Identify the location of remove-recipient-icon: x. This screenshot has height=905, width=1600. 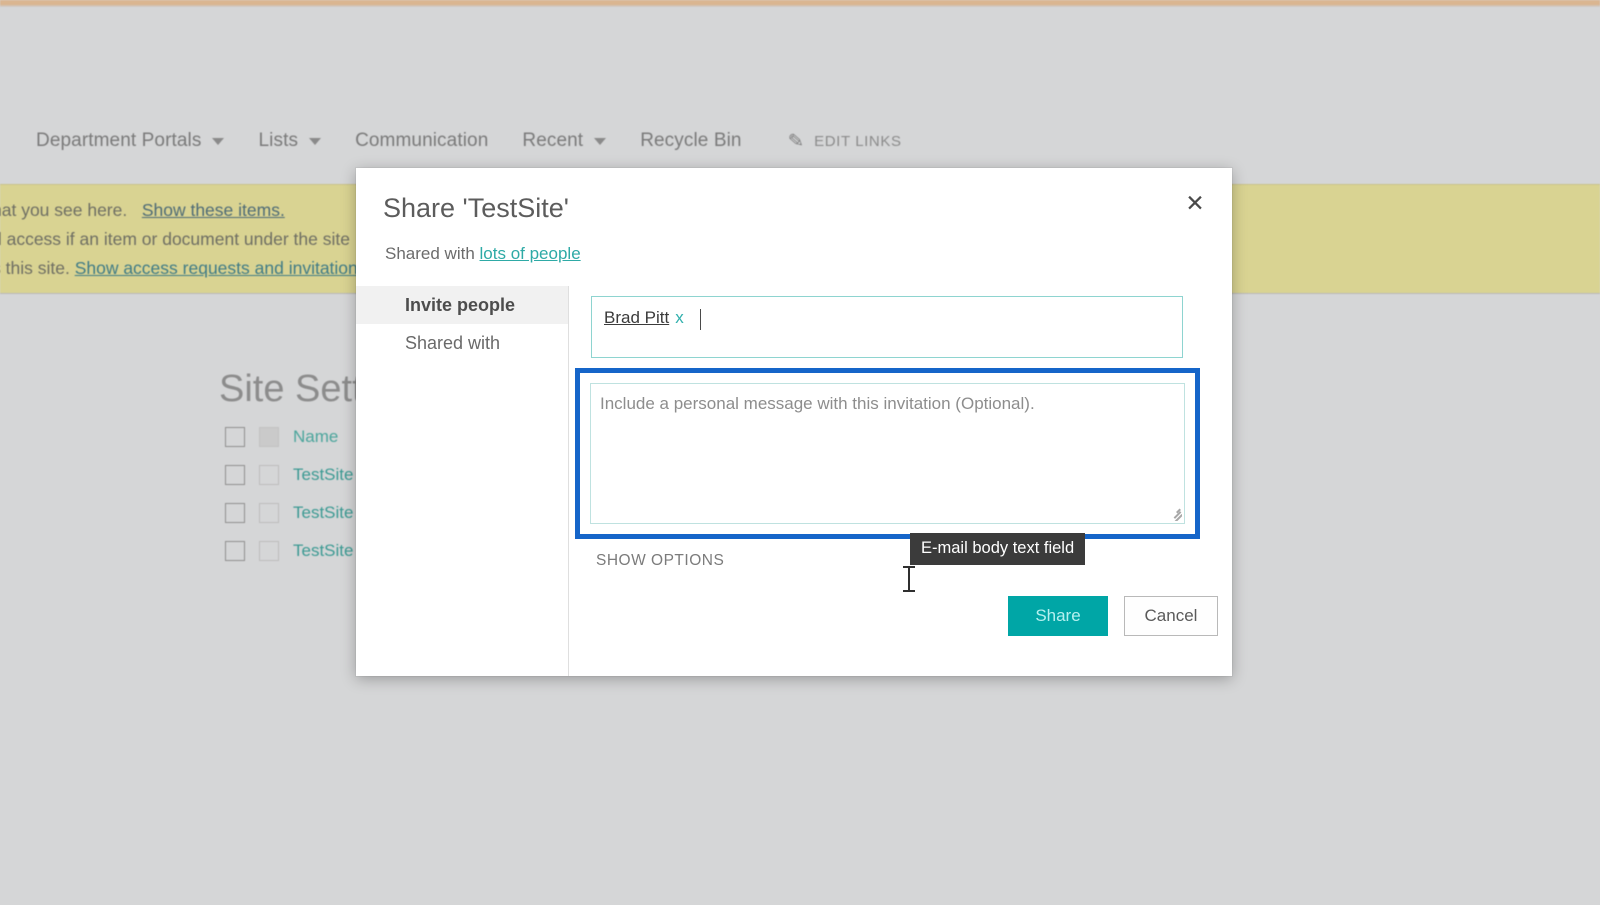
(679, 318).